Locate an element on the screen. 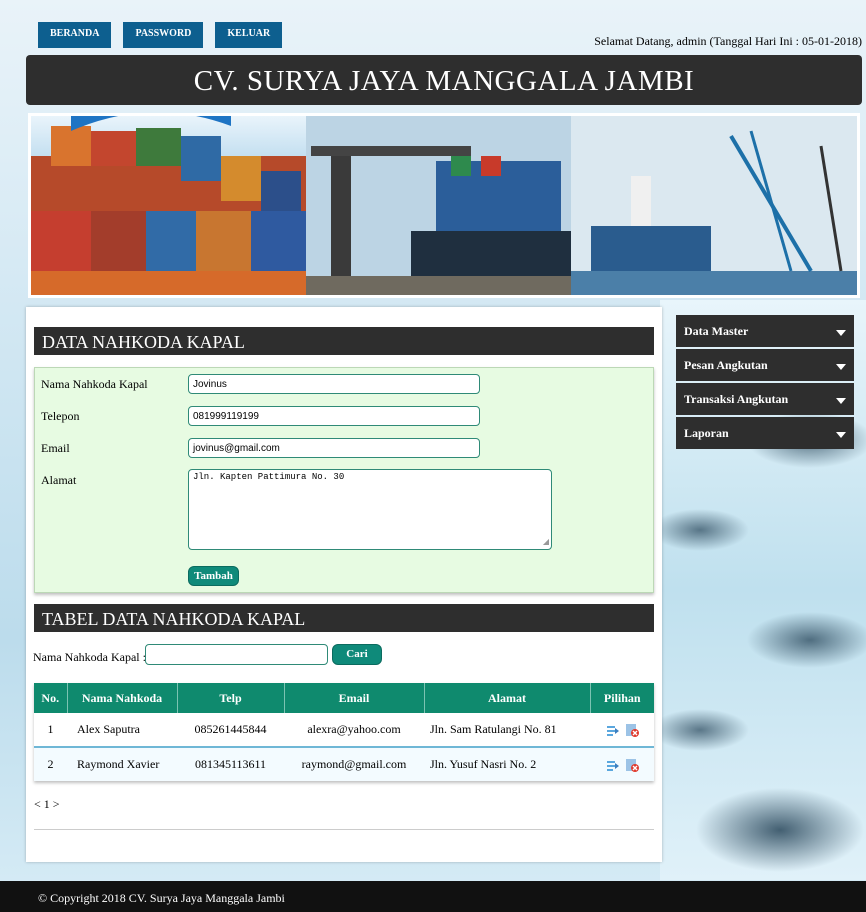  sidebar-item-laporan: Laporan is located at coordinates (765, 433).